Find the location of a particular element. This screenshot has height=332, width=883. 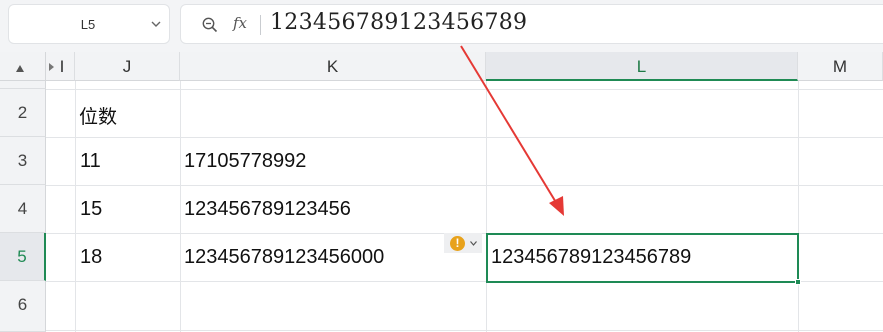

column-header-K: K is located at coordinates (333, 66).